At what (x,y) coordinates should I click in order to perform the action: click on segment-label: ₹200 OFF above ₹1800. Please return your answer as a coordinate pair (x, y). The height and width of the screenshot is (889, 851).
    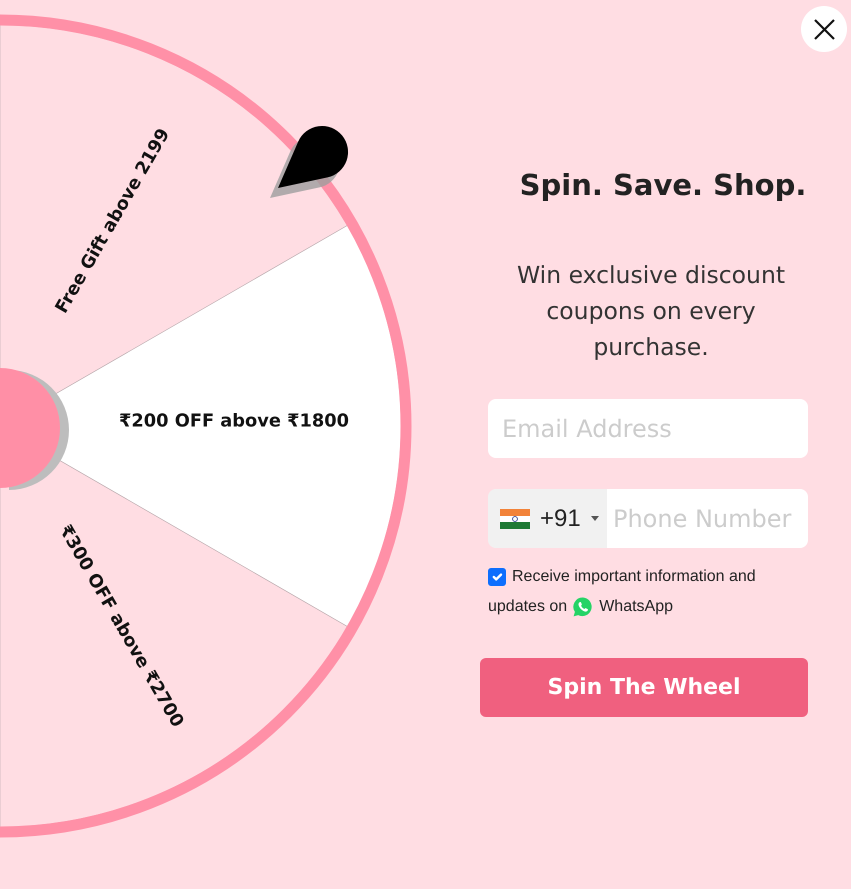
    Looking at the image, I should click on (234, 421).